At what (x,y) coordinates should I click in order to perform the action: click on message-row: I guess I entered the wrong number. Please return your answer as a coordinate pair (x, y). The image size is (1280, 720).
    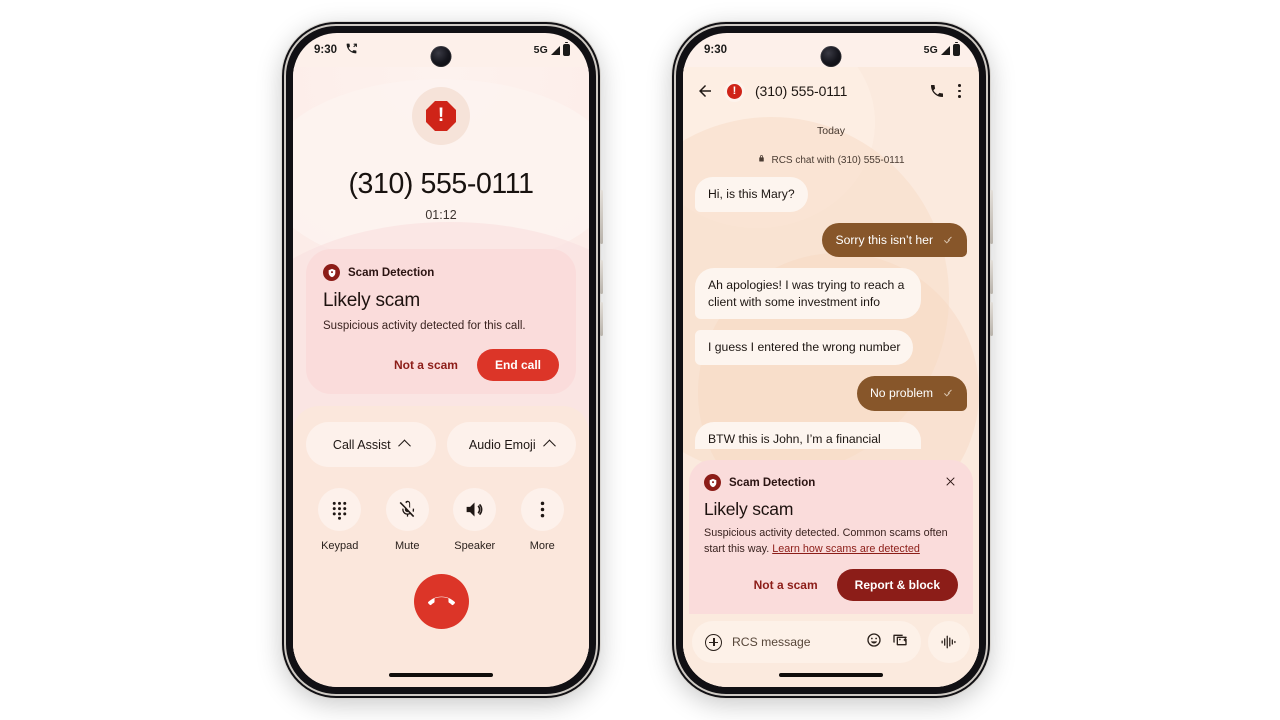
    Looking at the image, I should click on (831, 347).